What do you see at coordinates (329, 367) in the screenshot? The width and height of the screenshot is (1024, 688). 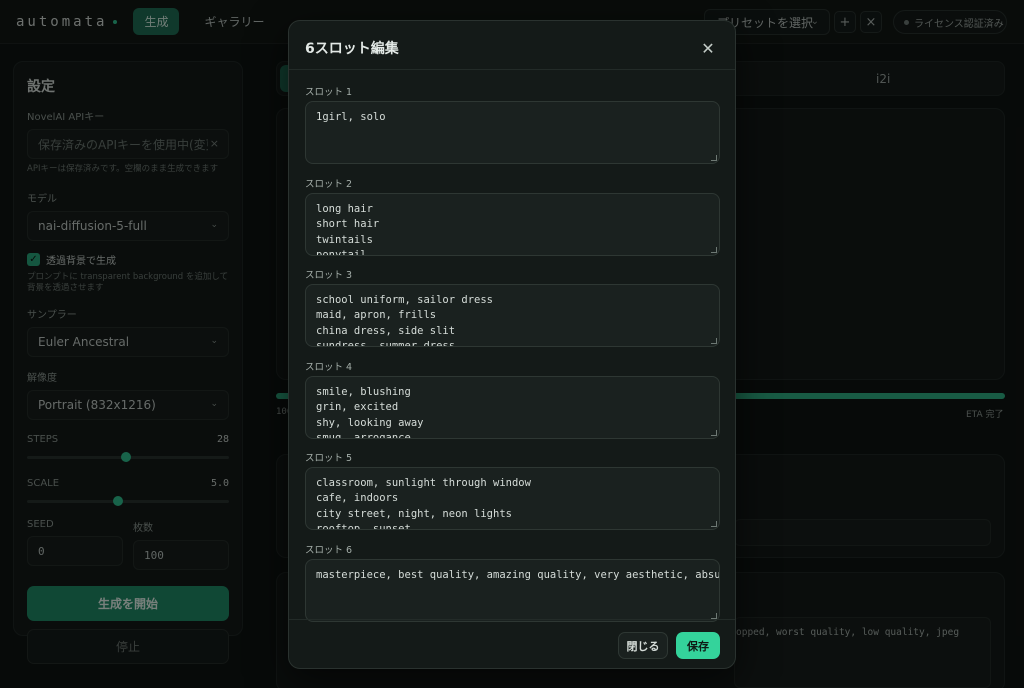 I see `slot-4-label: スロット 4` at bounding box center [329, 367].